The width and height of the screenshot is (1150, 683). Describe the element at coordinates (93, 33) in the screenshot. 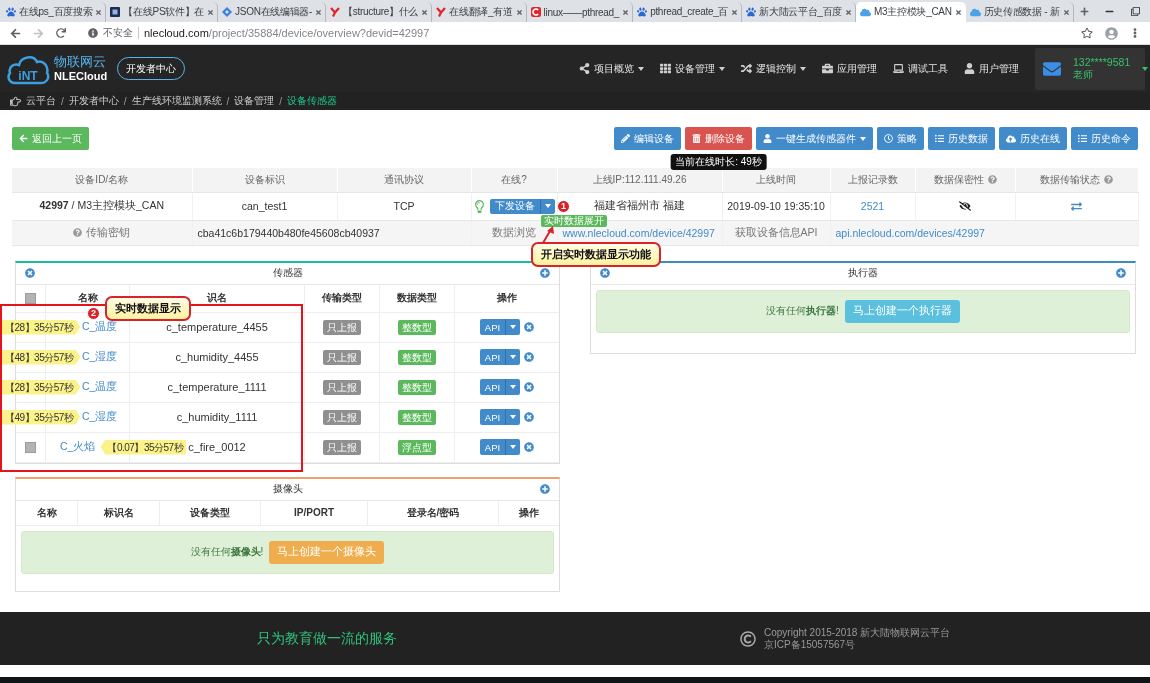

I see `info-icon` at that location.